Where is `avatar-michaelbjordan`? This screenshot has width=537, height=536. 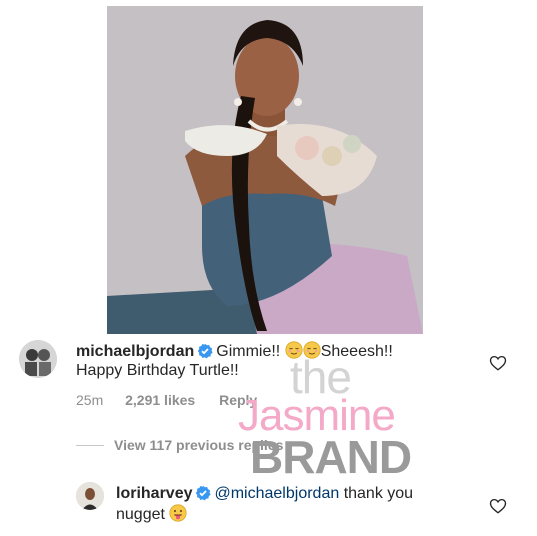
avatar-michaelbjordan is located at coordinates (38, 359).